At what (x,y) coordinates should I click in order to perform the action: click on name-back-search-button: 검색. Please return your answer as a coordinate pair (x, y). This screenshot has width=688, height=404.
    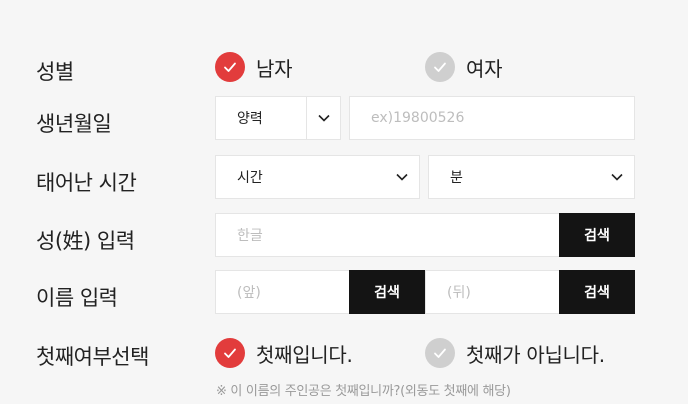
    Looking at the image, I should click on (597, 292).